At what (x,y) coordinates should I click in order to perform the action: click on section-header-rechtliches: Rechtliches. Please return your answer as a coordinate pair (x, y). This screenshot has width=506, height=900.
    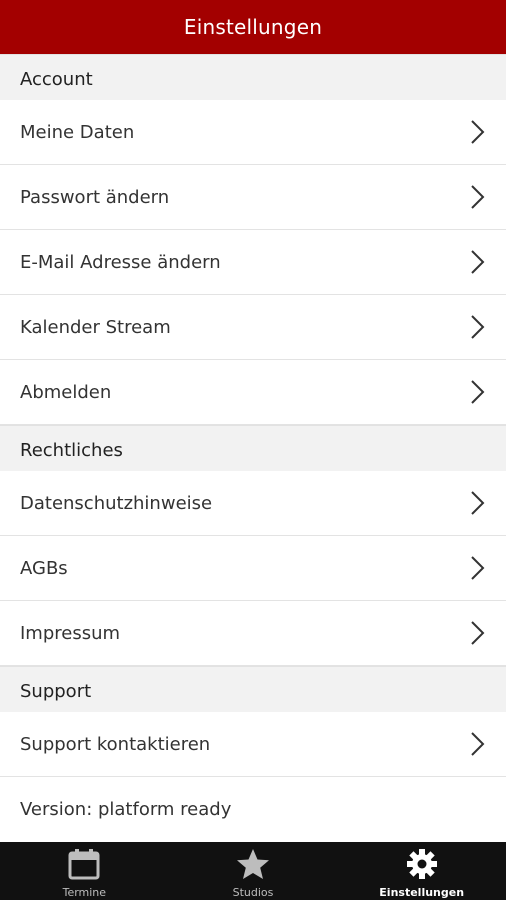
    Looking at the image, I should click on (253, 448).